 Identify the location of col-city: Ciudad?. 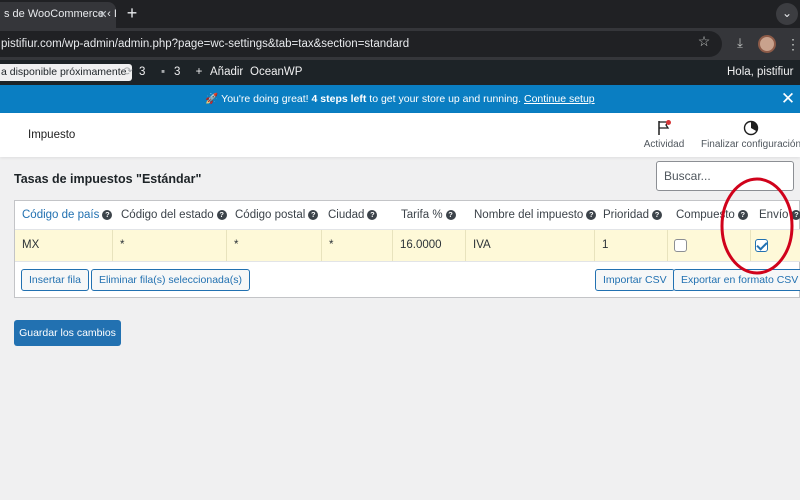
(353, 215).